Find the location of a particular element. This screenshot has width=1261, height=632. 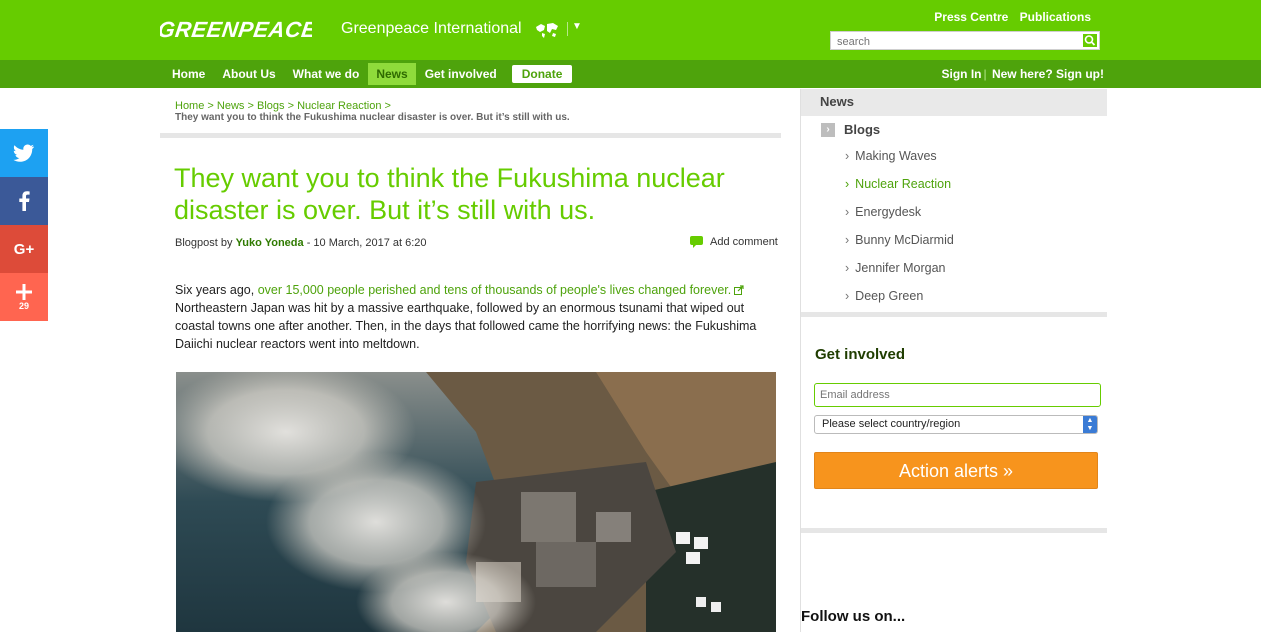

sidebar-item-energydesk: › Energydesk is located at coordinates (899, 219).